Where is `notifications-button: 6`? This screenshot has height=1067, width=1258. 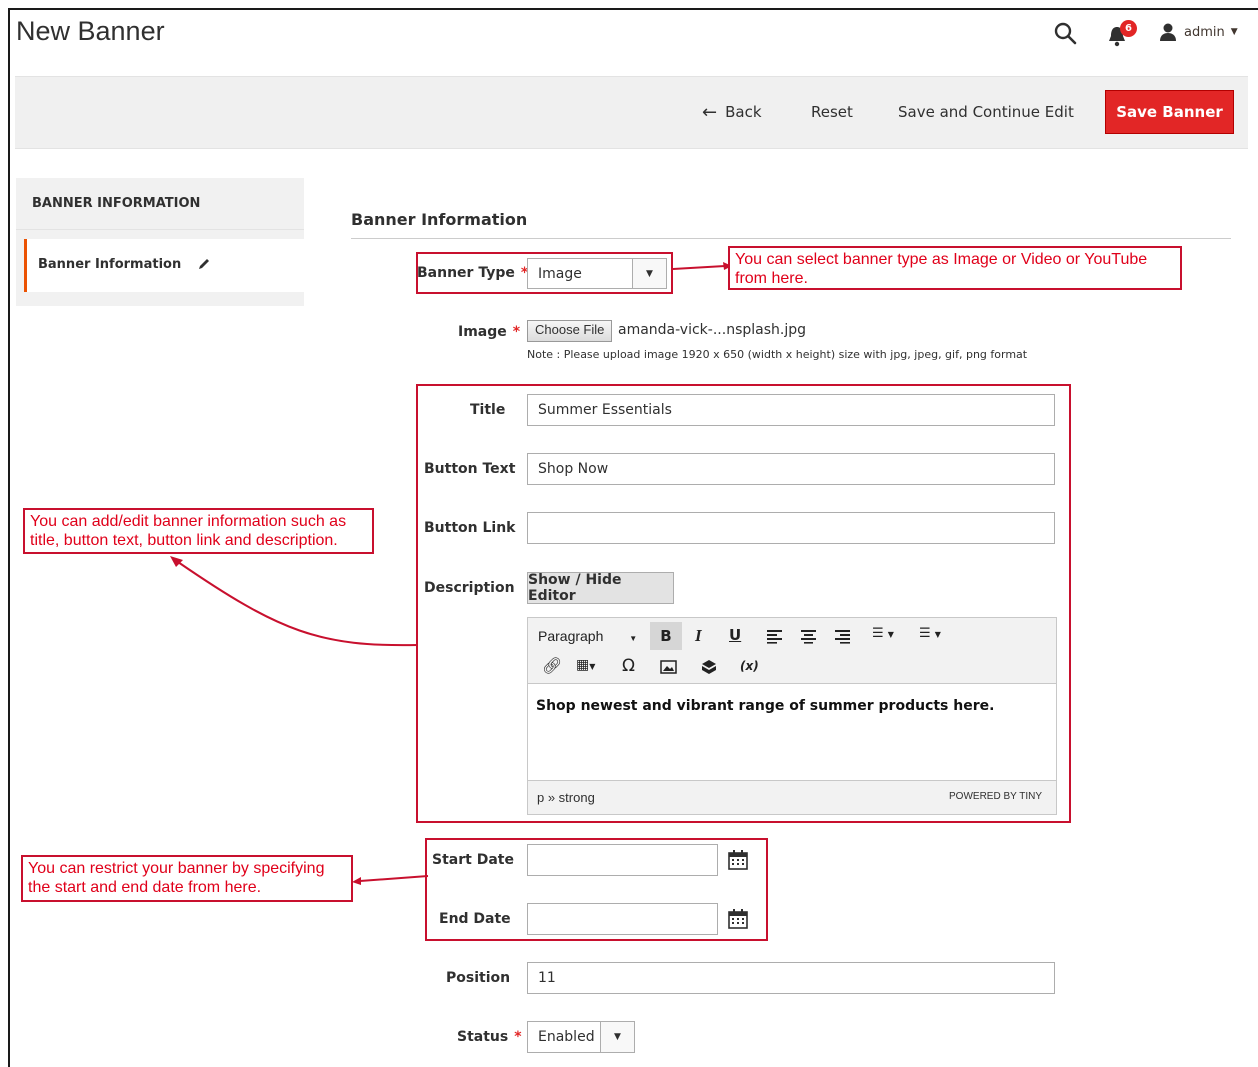
notifications-button: 6 is located at coordinates (1121, 34).